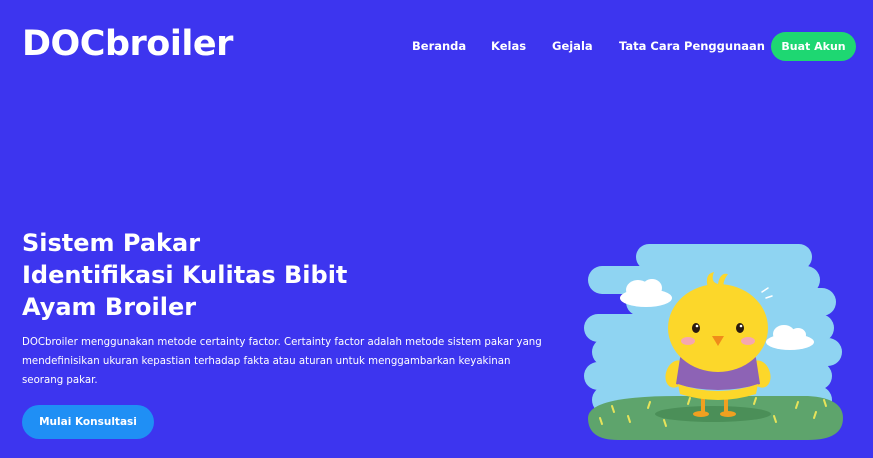 Image resolution: width=873 pixels, height=458 pixels. Describe the element at coordinates (111, 243) in the screenshot. I see `hero-title-line-1: Sistem Pakar` at that location.